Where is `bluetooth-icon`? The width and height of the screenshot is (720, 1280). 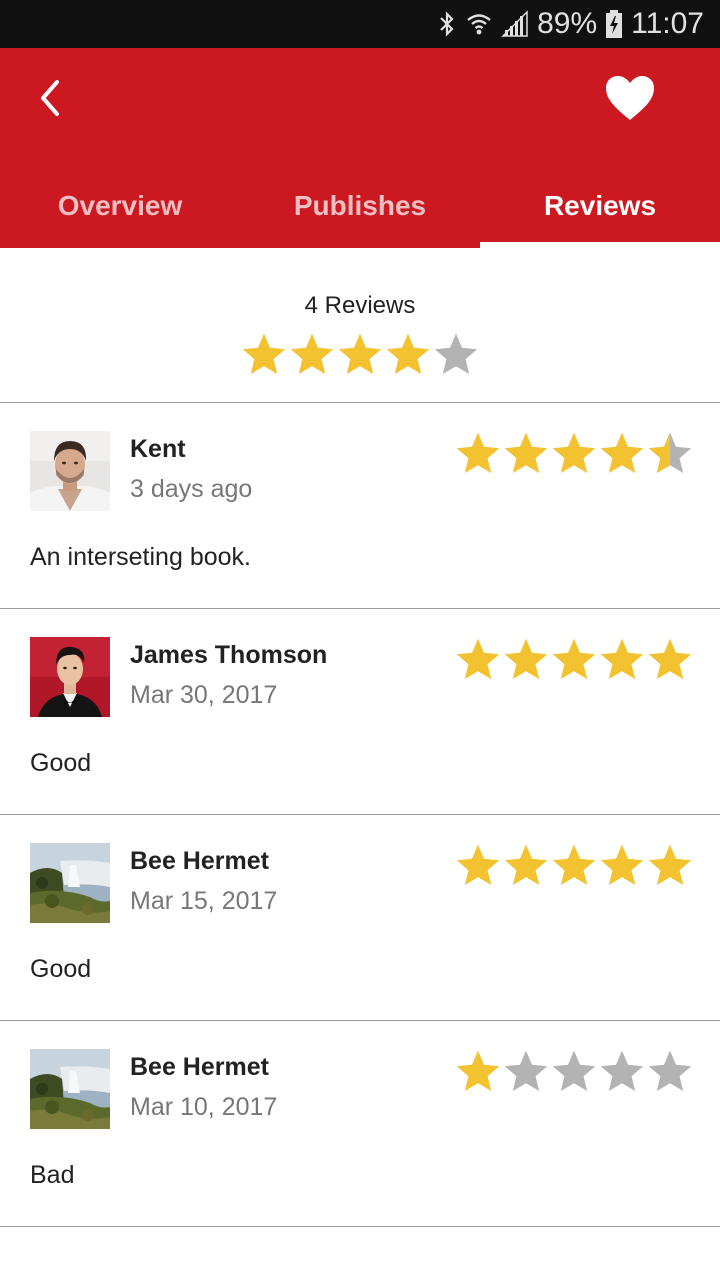
bluetooth-icon is located at coordinates (447, 24).